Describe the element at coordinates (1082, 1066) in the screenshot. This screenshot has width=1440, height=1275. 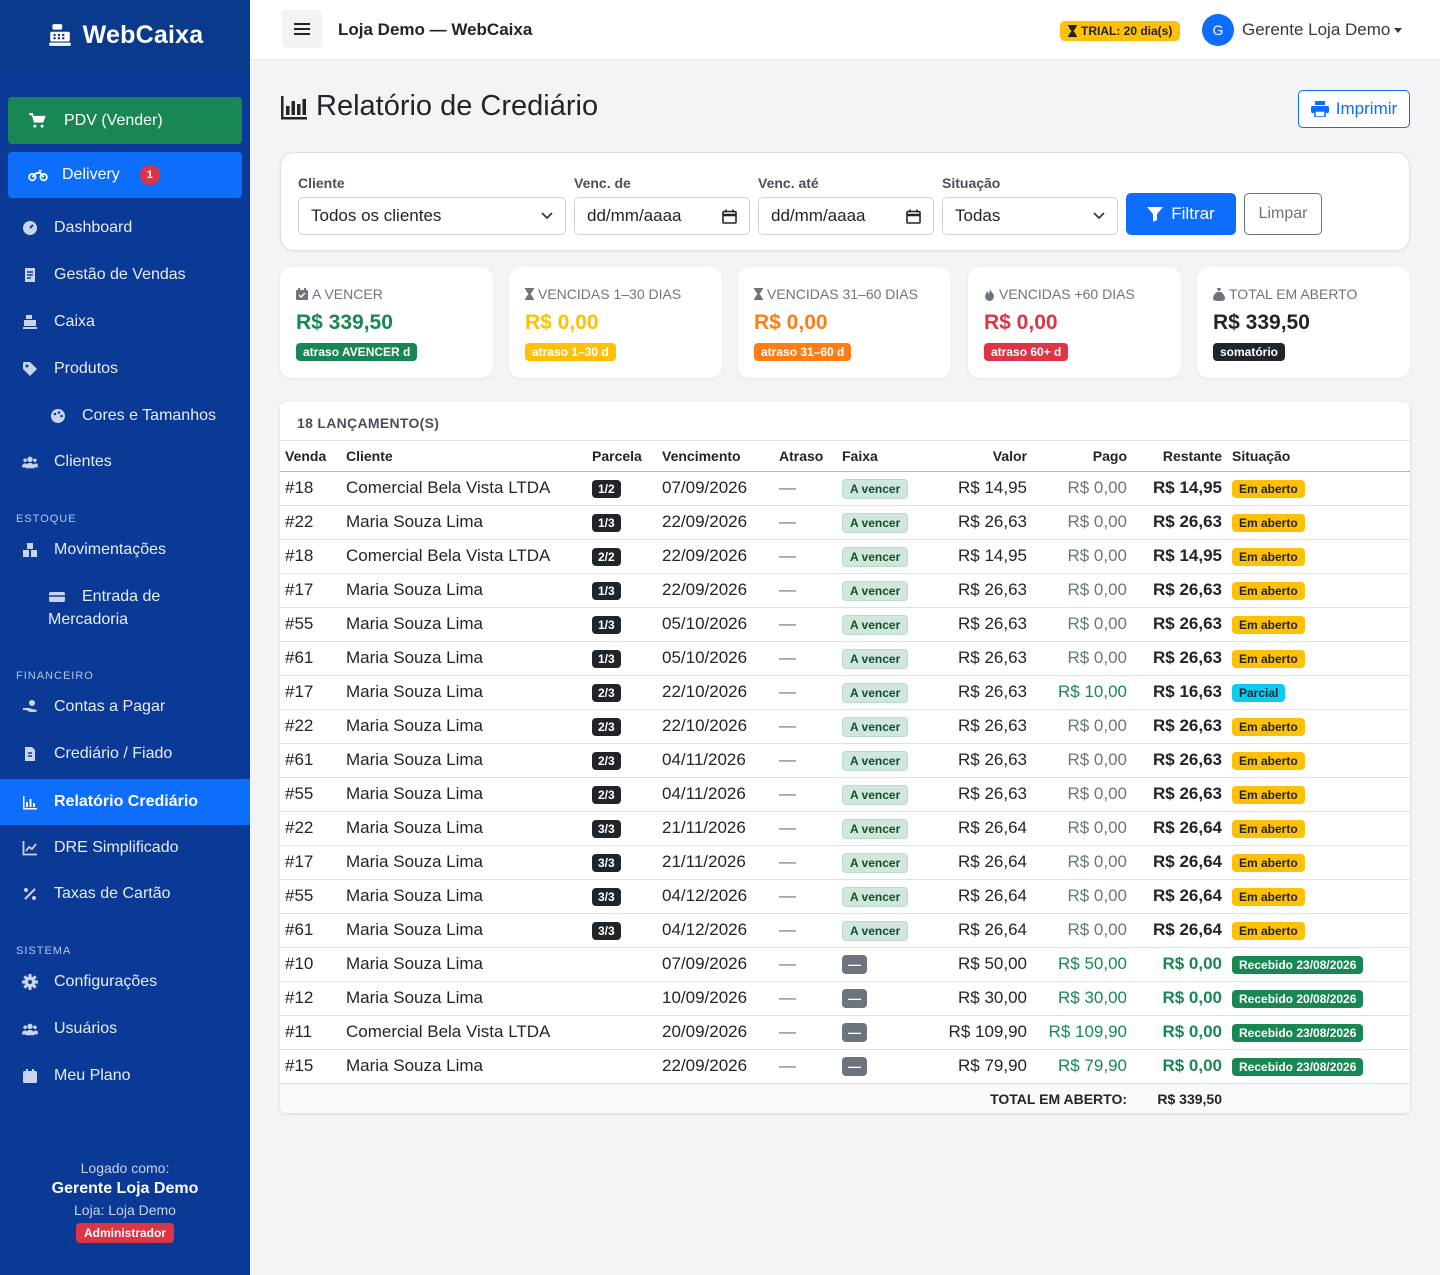
I see `cell-pago: R$ 79,90` at that location.